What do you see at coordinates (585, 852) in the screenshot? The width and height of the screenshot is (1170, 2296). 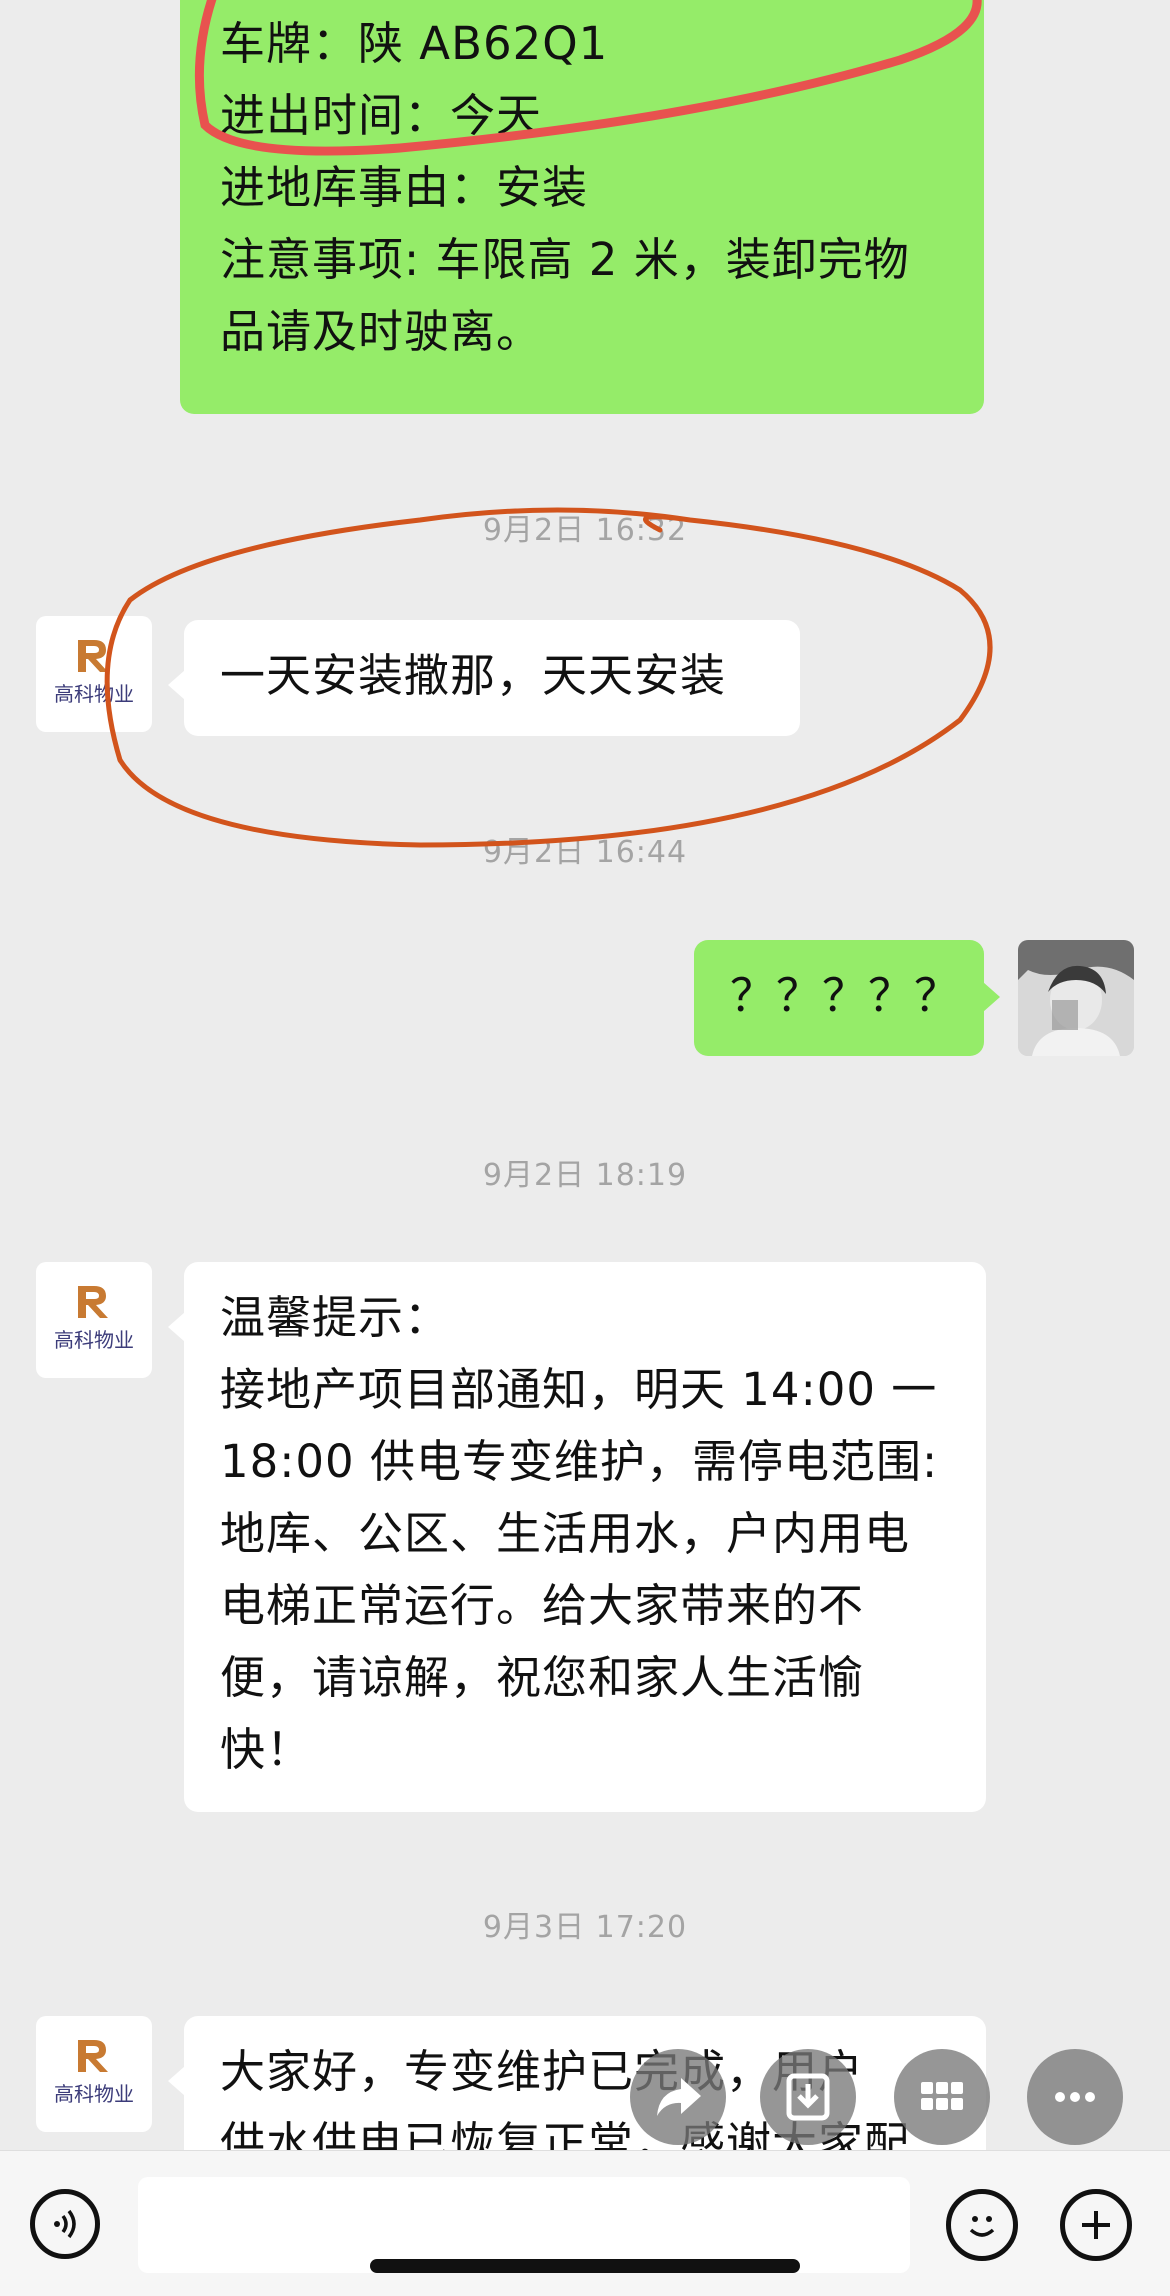 I see `timestamp: 9月2日 16:44` at bounding box center [585, 852].